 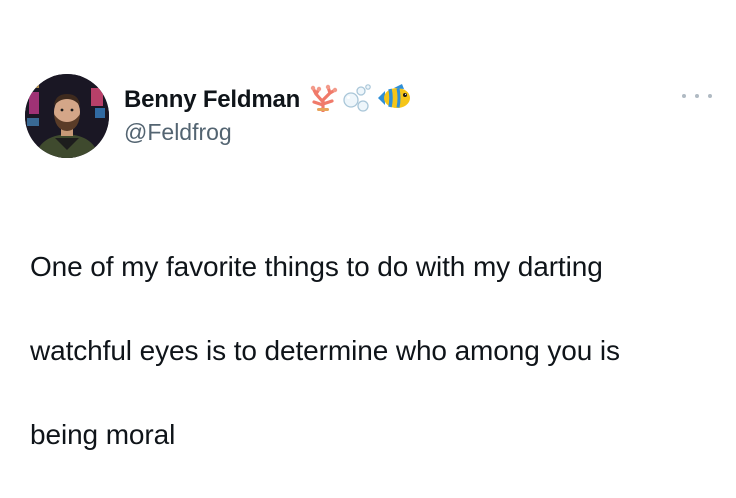 What do you see at coordinates (178, 132) in the screenshot?
I see `author-handle: @Feldfrog` at bounding box center [178, 132].